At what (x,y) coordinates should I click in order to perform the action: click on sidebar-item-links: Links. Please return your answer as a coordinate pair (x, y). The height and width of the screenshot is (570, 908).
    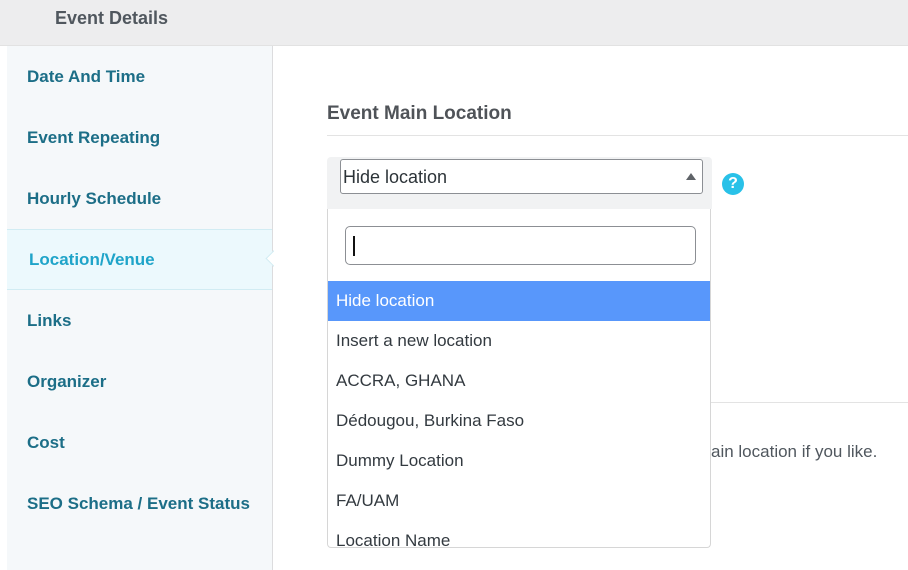
    Looking at the image, I should click on (139, 320).